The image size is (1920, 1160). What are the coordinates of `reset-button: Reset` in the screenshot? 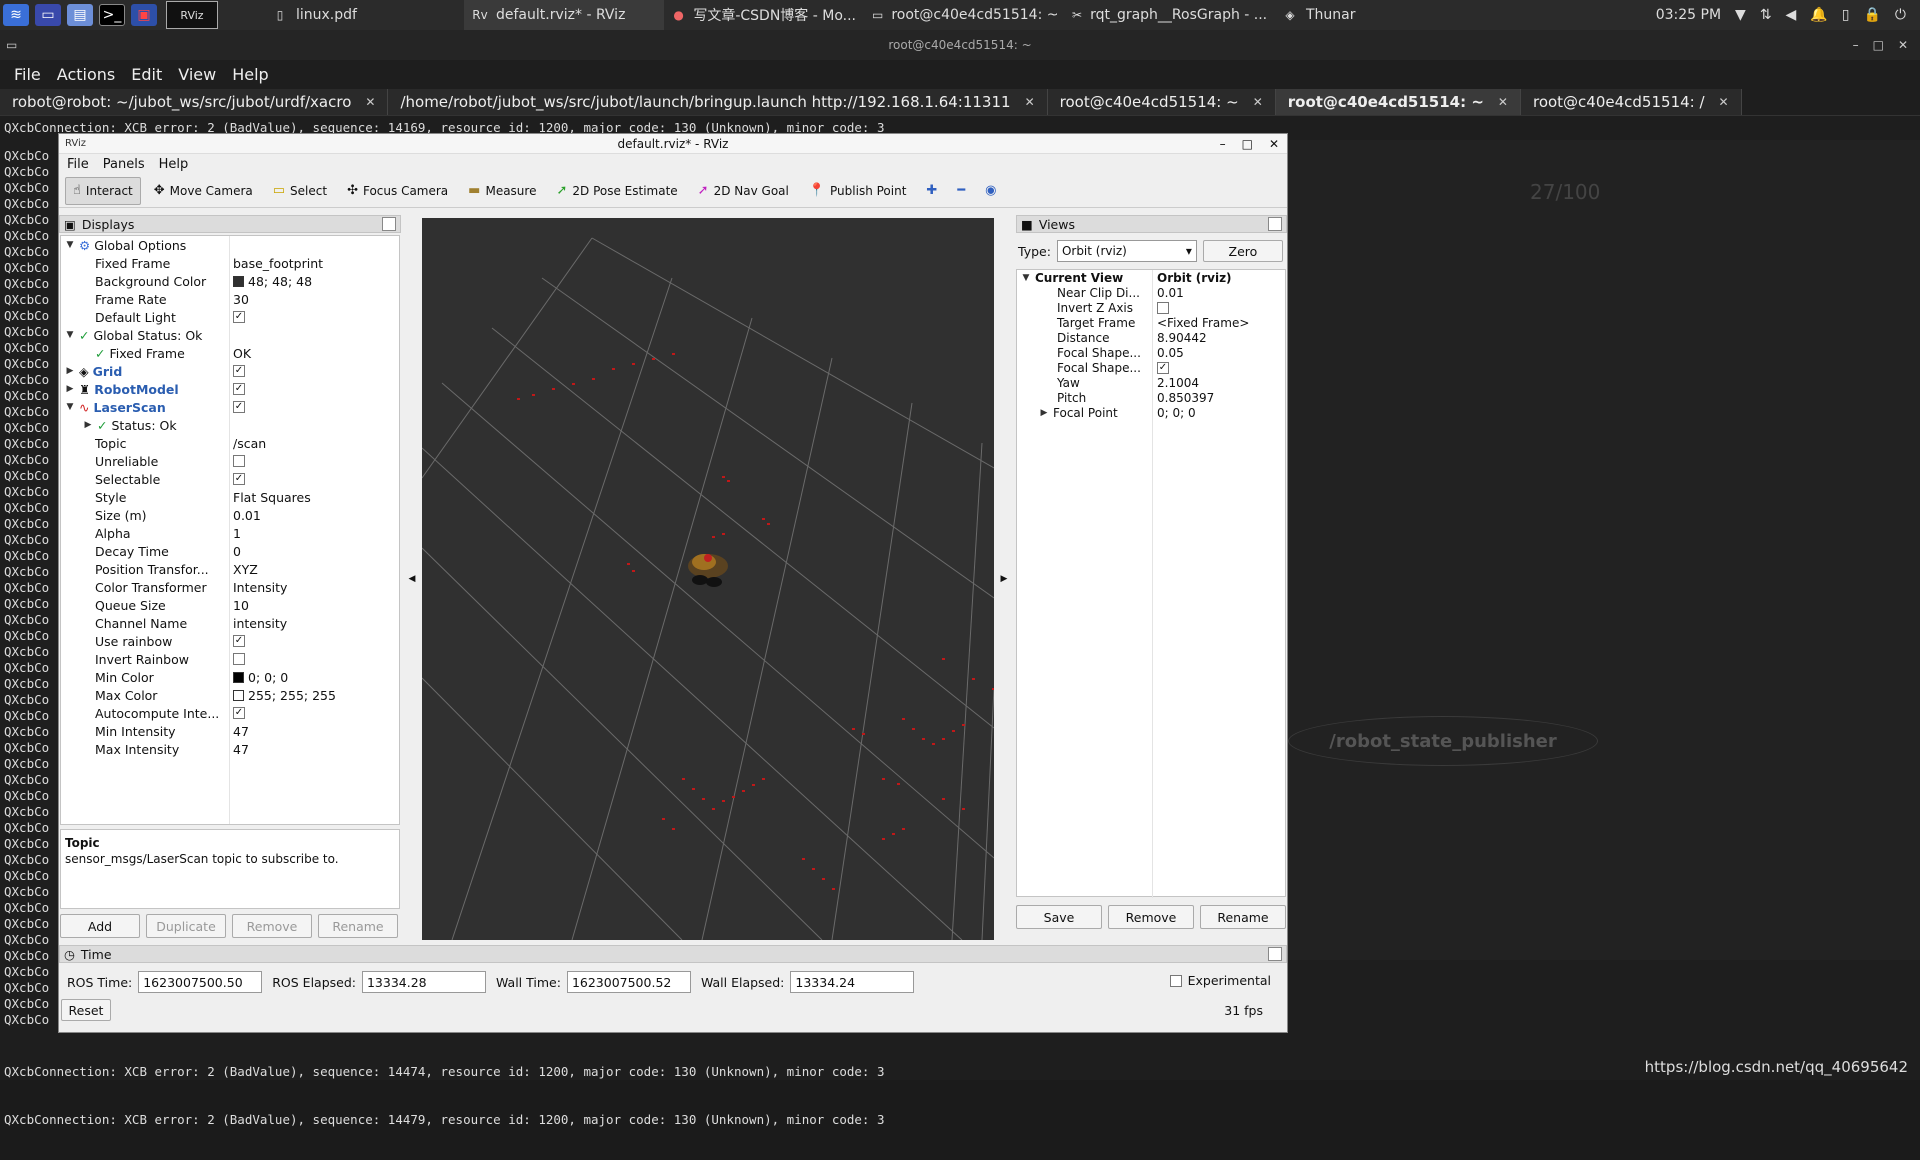 It's located at (86, 1010).